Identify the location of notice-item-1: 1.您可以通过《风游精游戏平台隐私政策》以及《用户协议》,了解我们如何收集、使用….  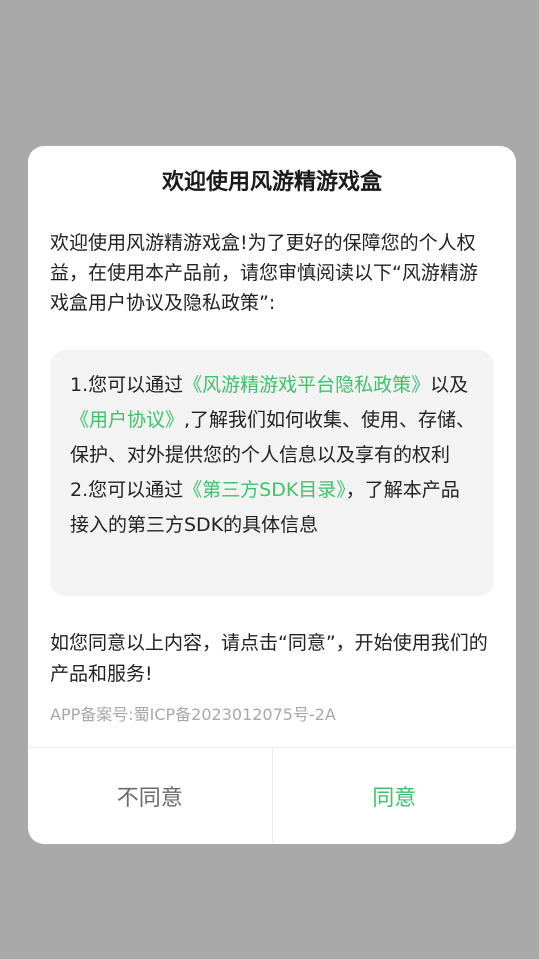
(273, 420).